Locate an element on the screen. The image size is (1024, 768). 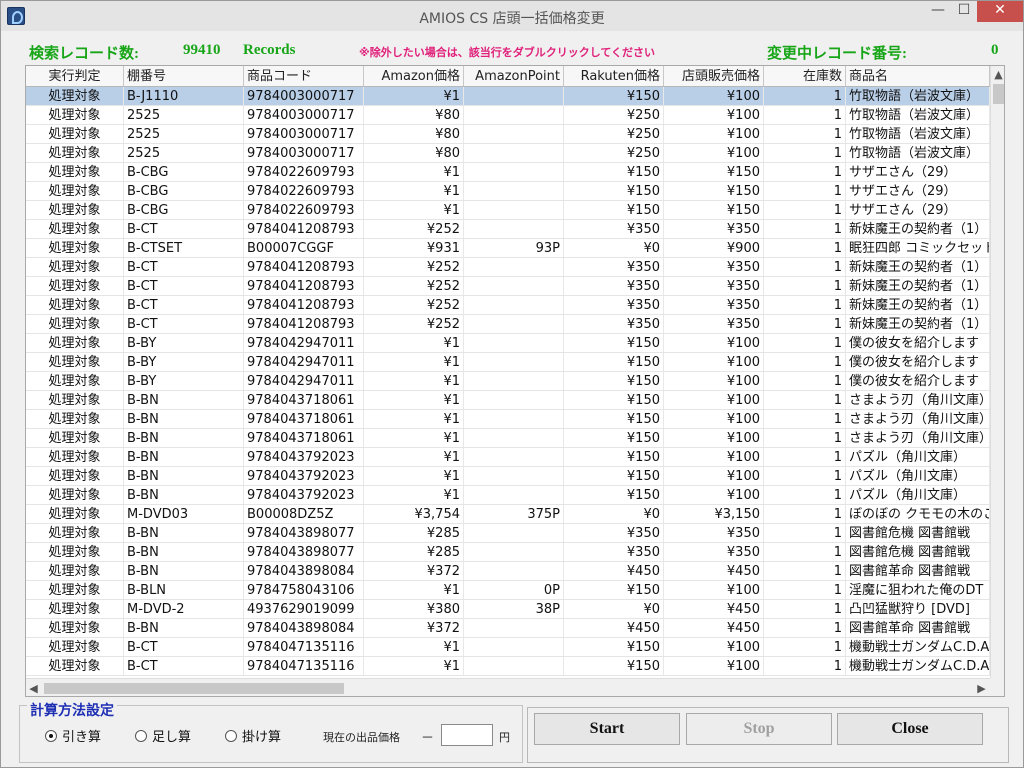
table-cell: ¥372 is located at coordinates (414, 628).